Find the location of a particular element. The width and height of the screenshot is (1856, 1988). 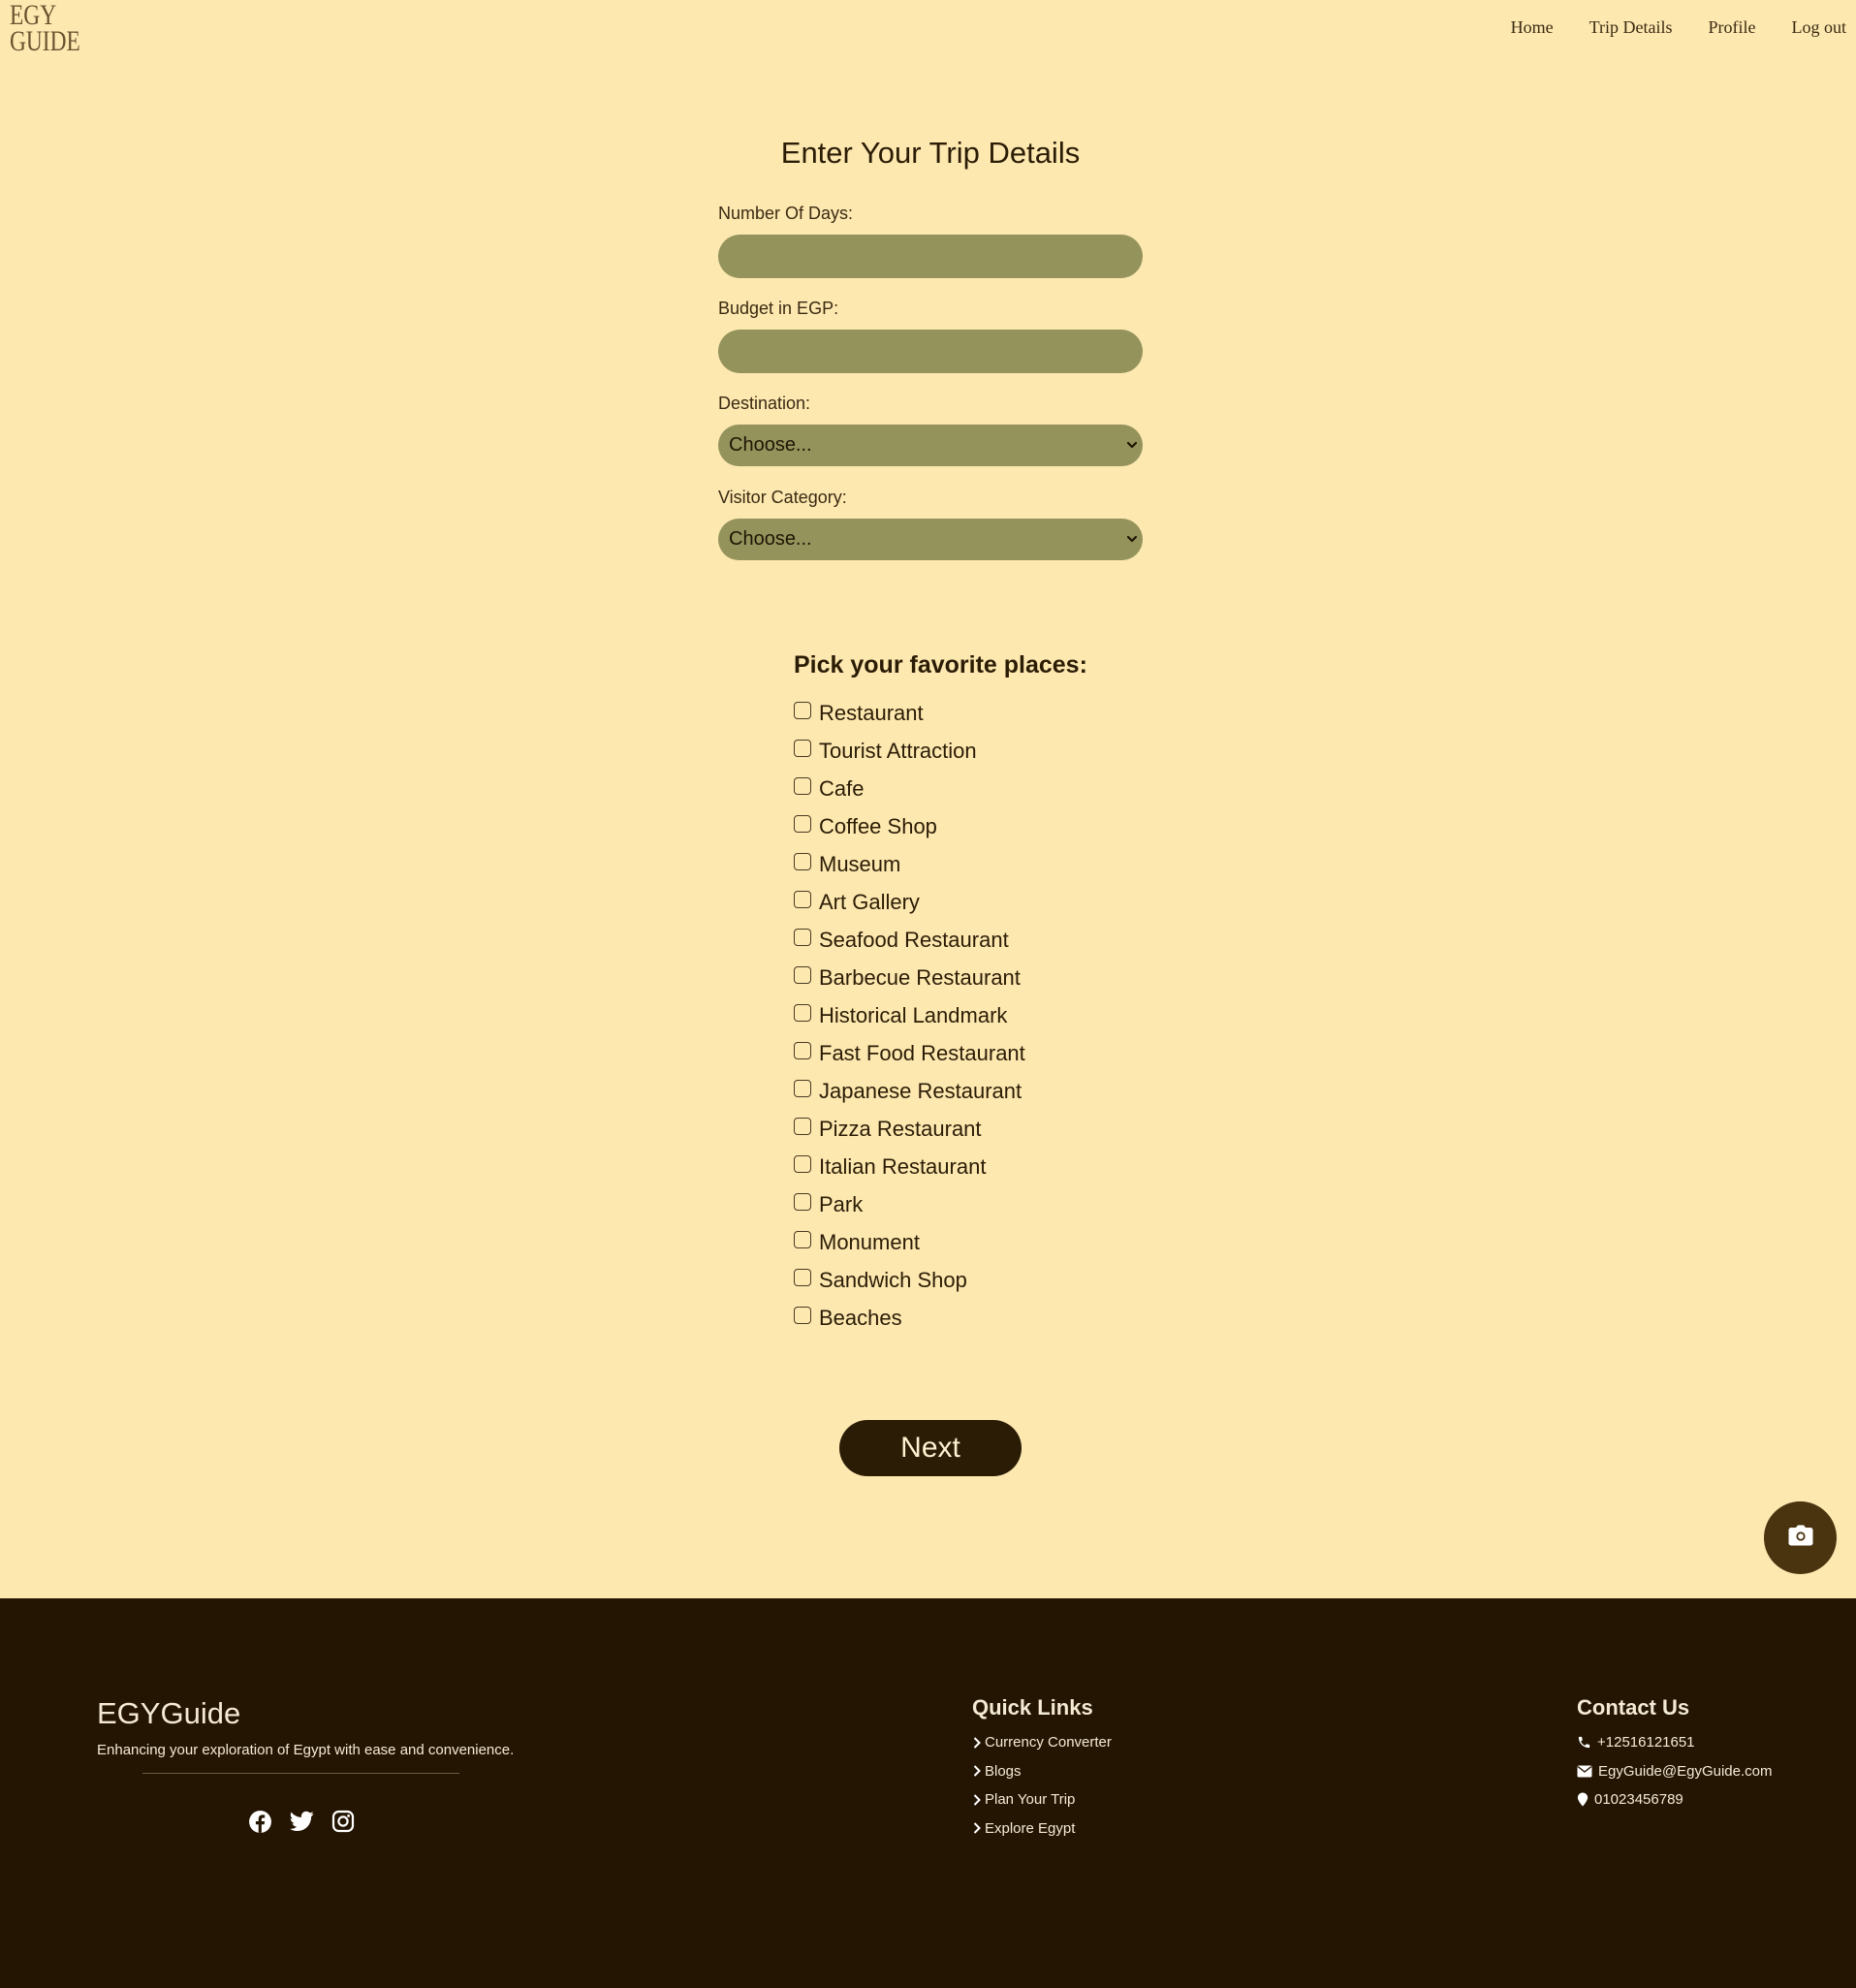

place-option: Barbecue Restaurant is located at coordinates (940, 978).